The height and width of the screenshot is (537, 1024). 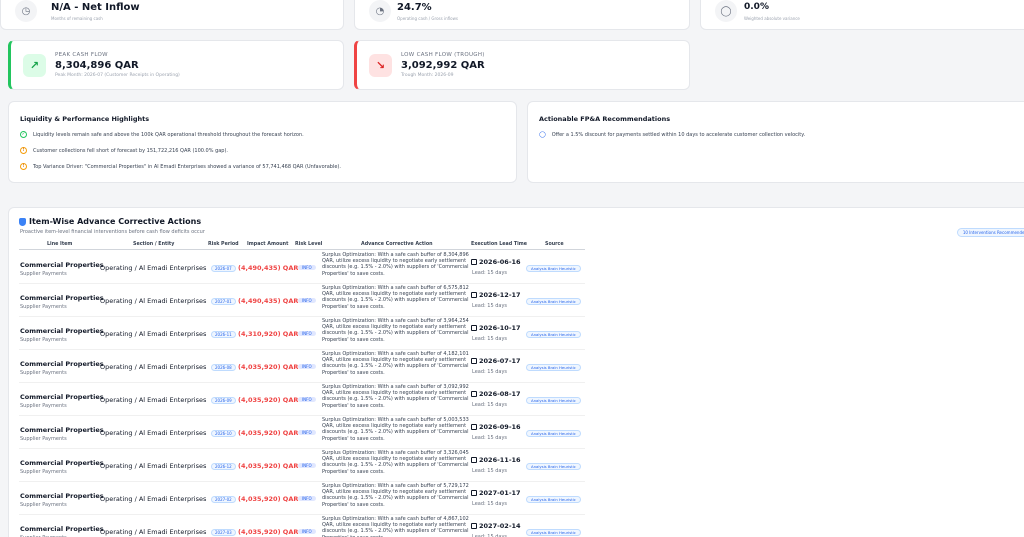 I want to click on execution-date: 2026-10-17, so click(x=496, y=328).